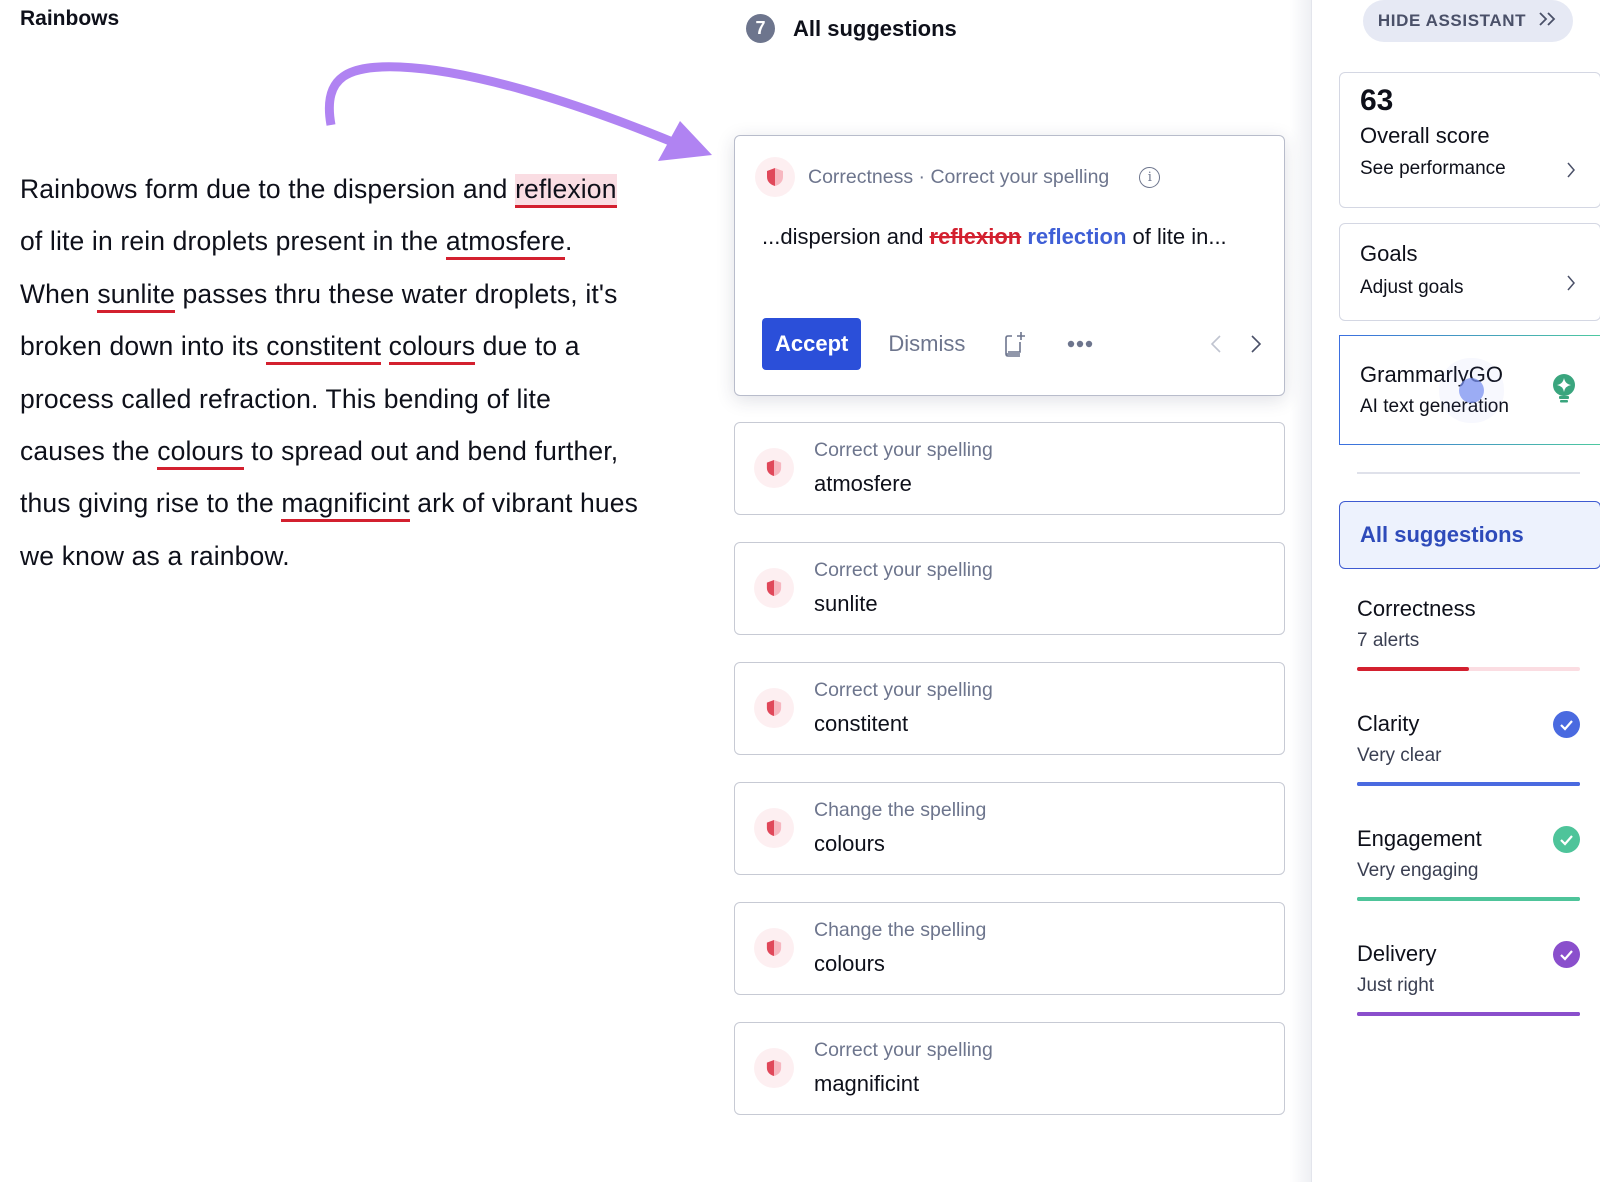  Describe the element at coordinates (1009, 708) in the screenshot. I see `suggestion-card: Correct your spelling constitent` at that location.